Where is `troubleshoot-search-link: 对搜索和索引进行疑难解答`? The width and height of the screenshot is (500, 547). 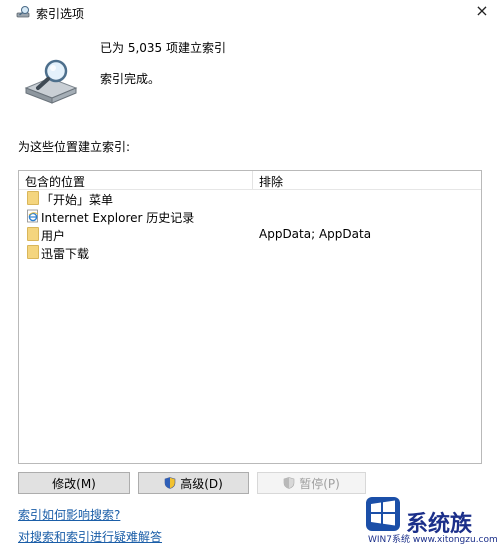 troubleshoot-search-link: 对搜索和索引进行疑难解答 is located at coordinates (90, 536).